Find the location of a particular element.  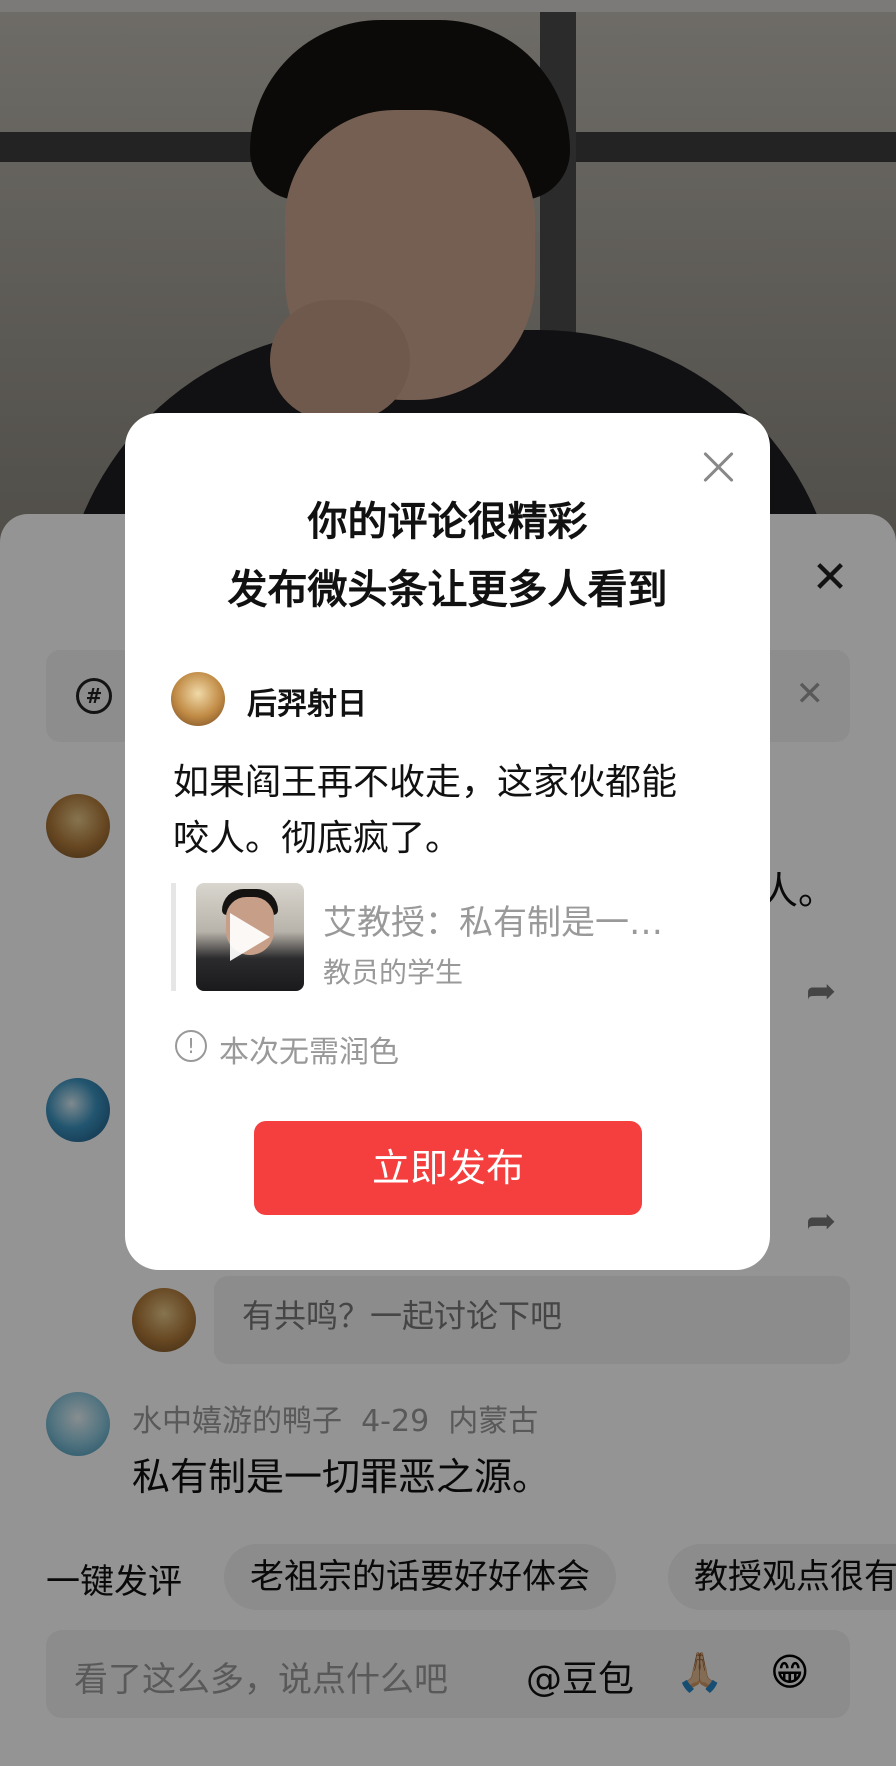

author-name: 后羿射日 is located at coordinates (307, 704).